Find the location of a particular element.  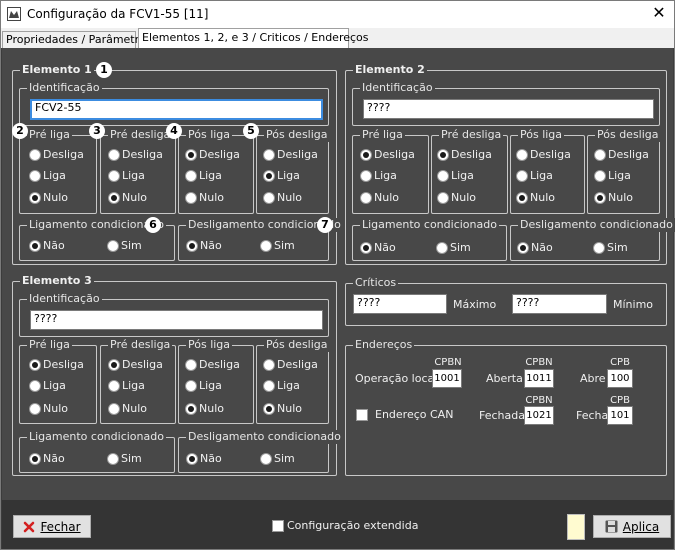

elemento3-desligamento-nao-radio: Não is located at coordinates (204, 458).